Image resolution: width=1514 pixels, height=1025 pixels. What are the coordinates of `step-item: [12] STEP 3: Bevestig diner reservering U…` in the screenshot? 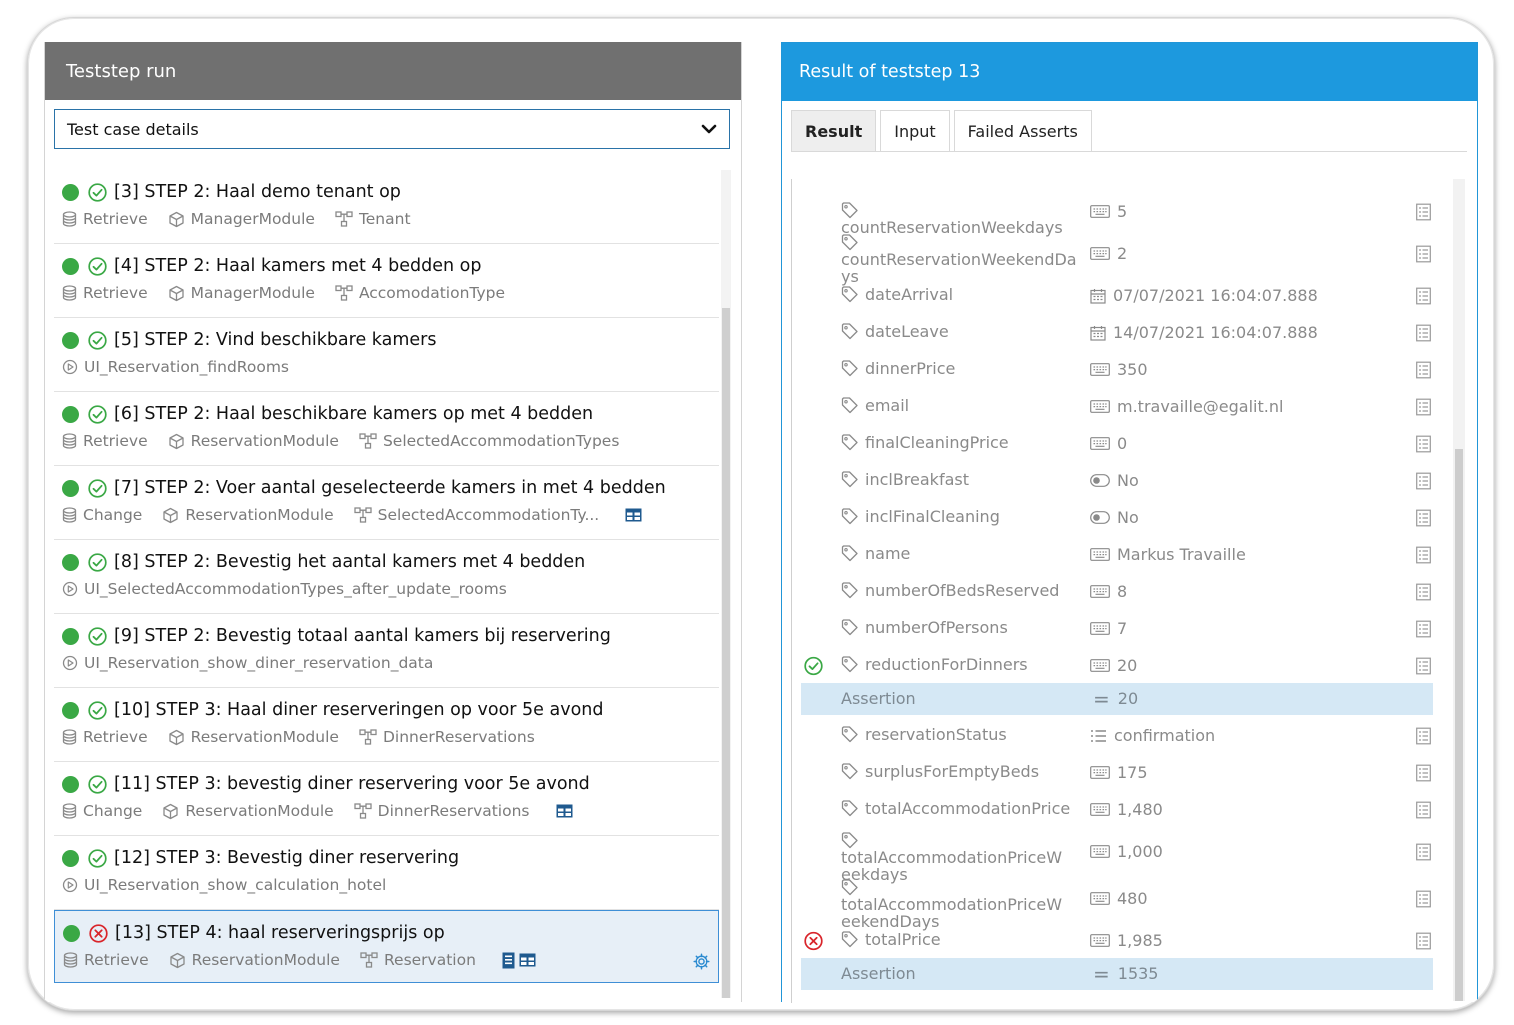 It's located at (386, 873).